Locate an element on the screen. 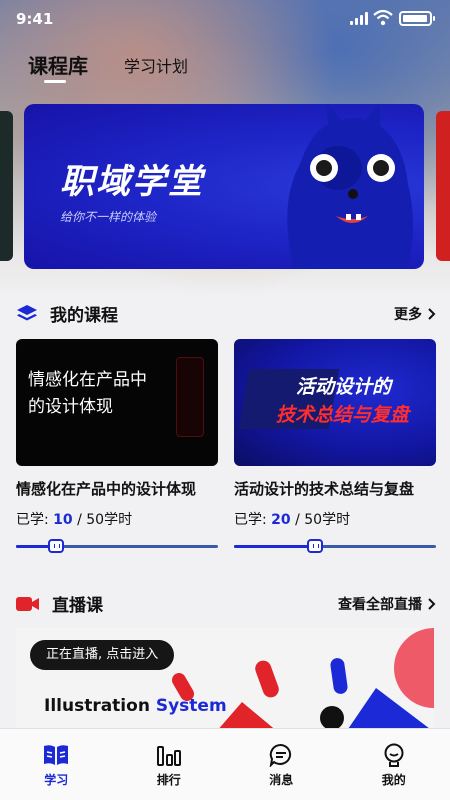 The width and height of the screenshot is (450, 800). live-brand-title: Illustration System is located at coordinates (135, 706).